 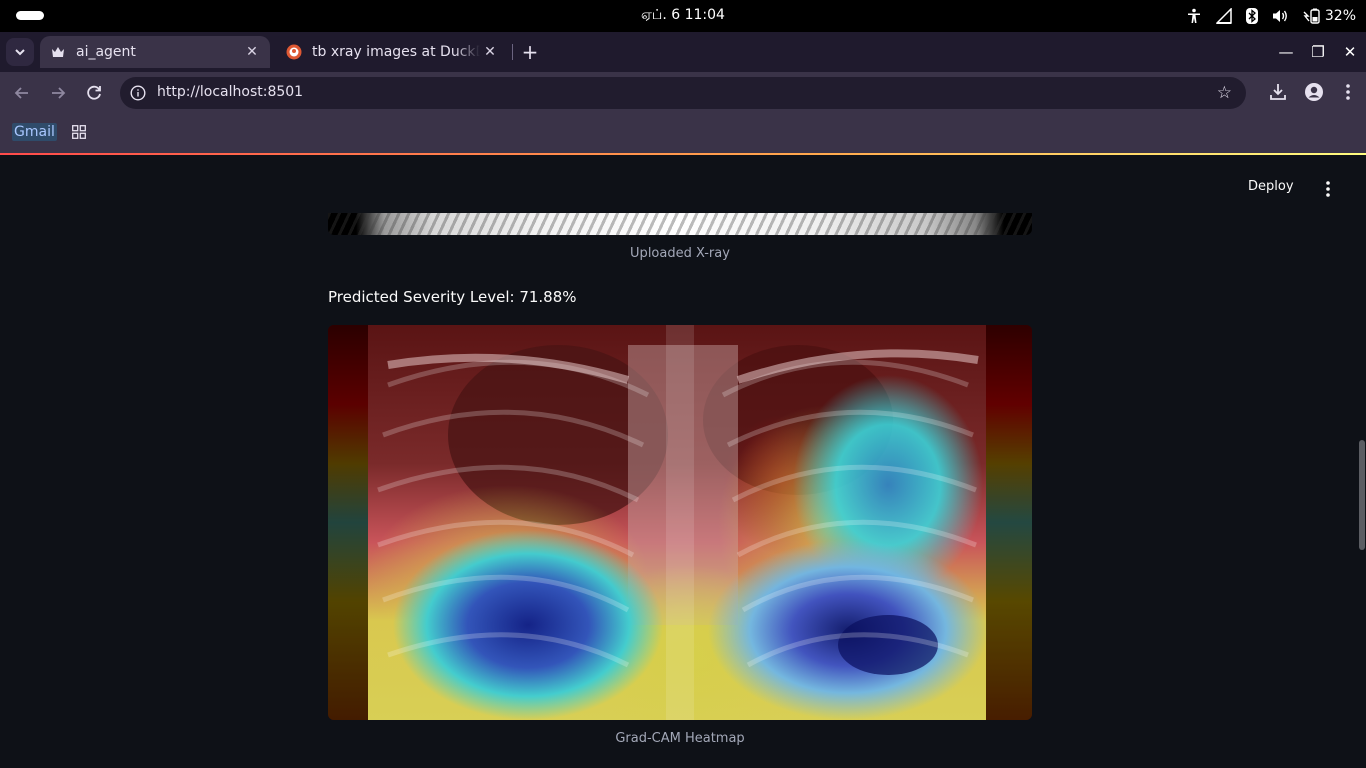 What do you see at coordinates (294, 52) in the screenshot?
I see `duckduckgo-favicon-icon` at bounding box center [294, 52].